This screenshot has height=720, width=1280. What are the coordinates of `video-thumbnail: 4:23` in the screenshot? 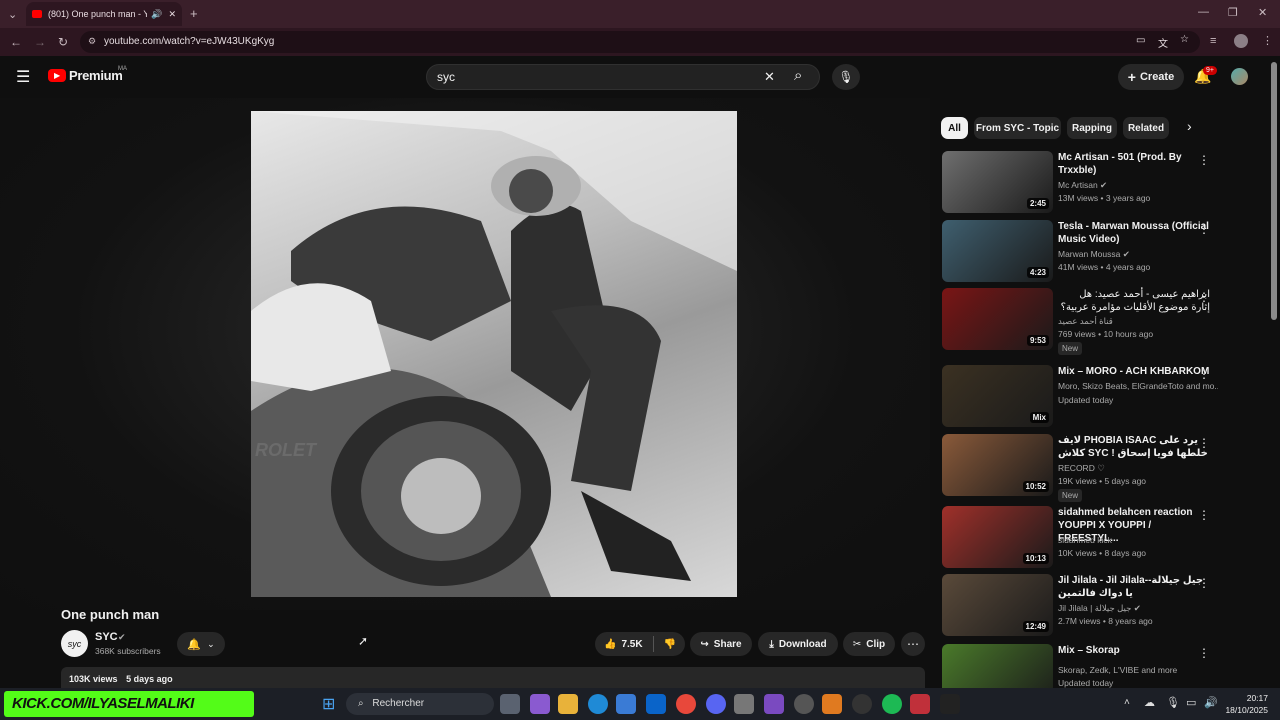 It's located at (997, 251).